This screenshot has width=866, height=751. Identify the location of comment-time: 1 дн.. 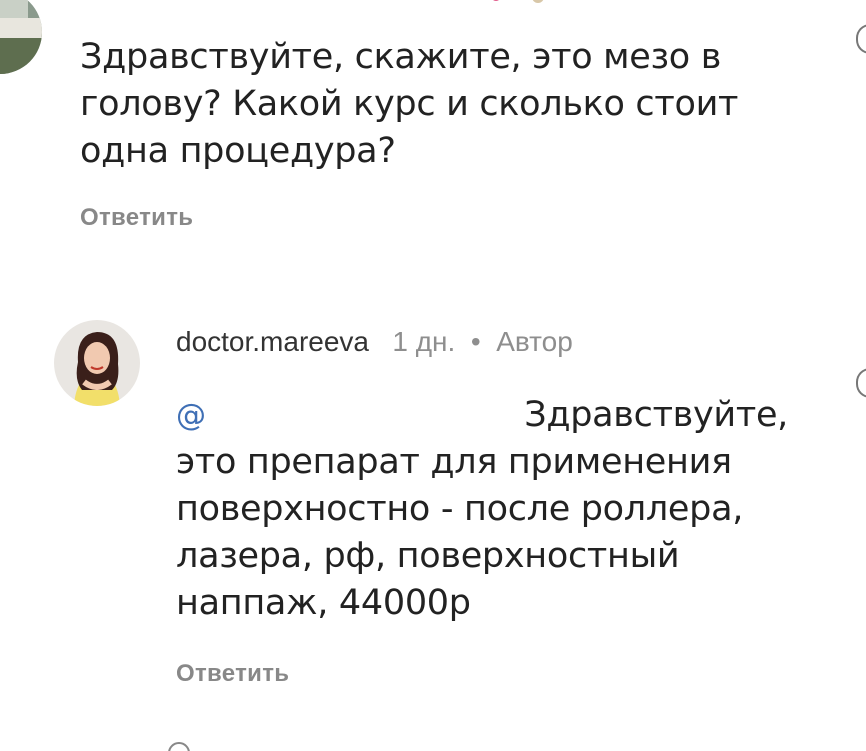
(424, 341).